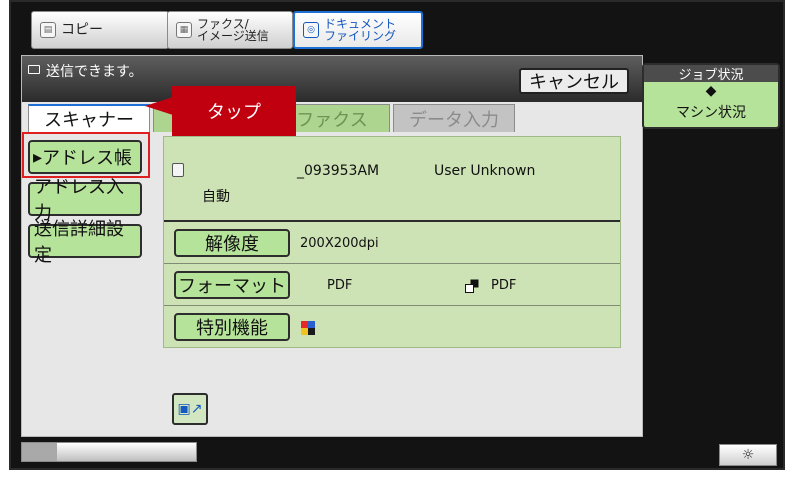 The image size is (794, 480). I want to click on machine-status-label: マシン状況, so click(711, 113).